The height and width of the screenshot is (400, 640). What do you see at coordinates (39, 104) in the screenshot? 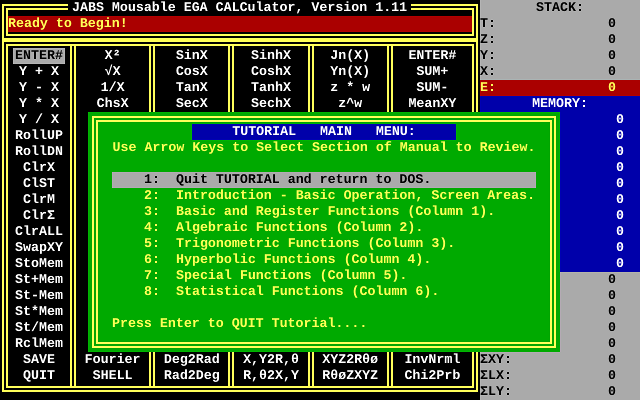
I see `function-key: Y * X` at bounding box center [39, 104].